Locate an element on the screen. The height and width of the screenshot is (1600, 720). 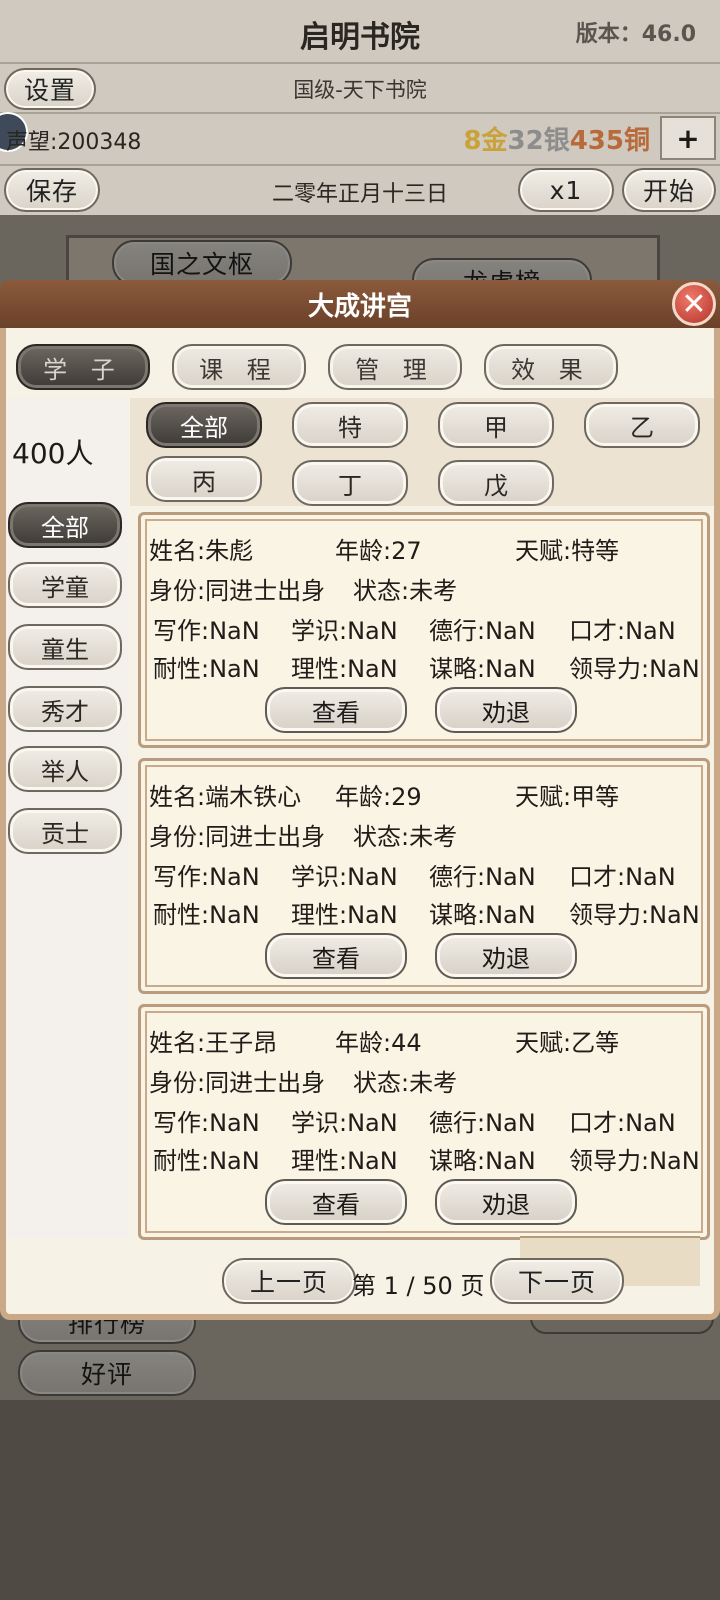
student-age: 年龄:29 is located at coordinates (378, 797).